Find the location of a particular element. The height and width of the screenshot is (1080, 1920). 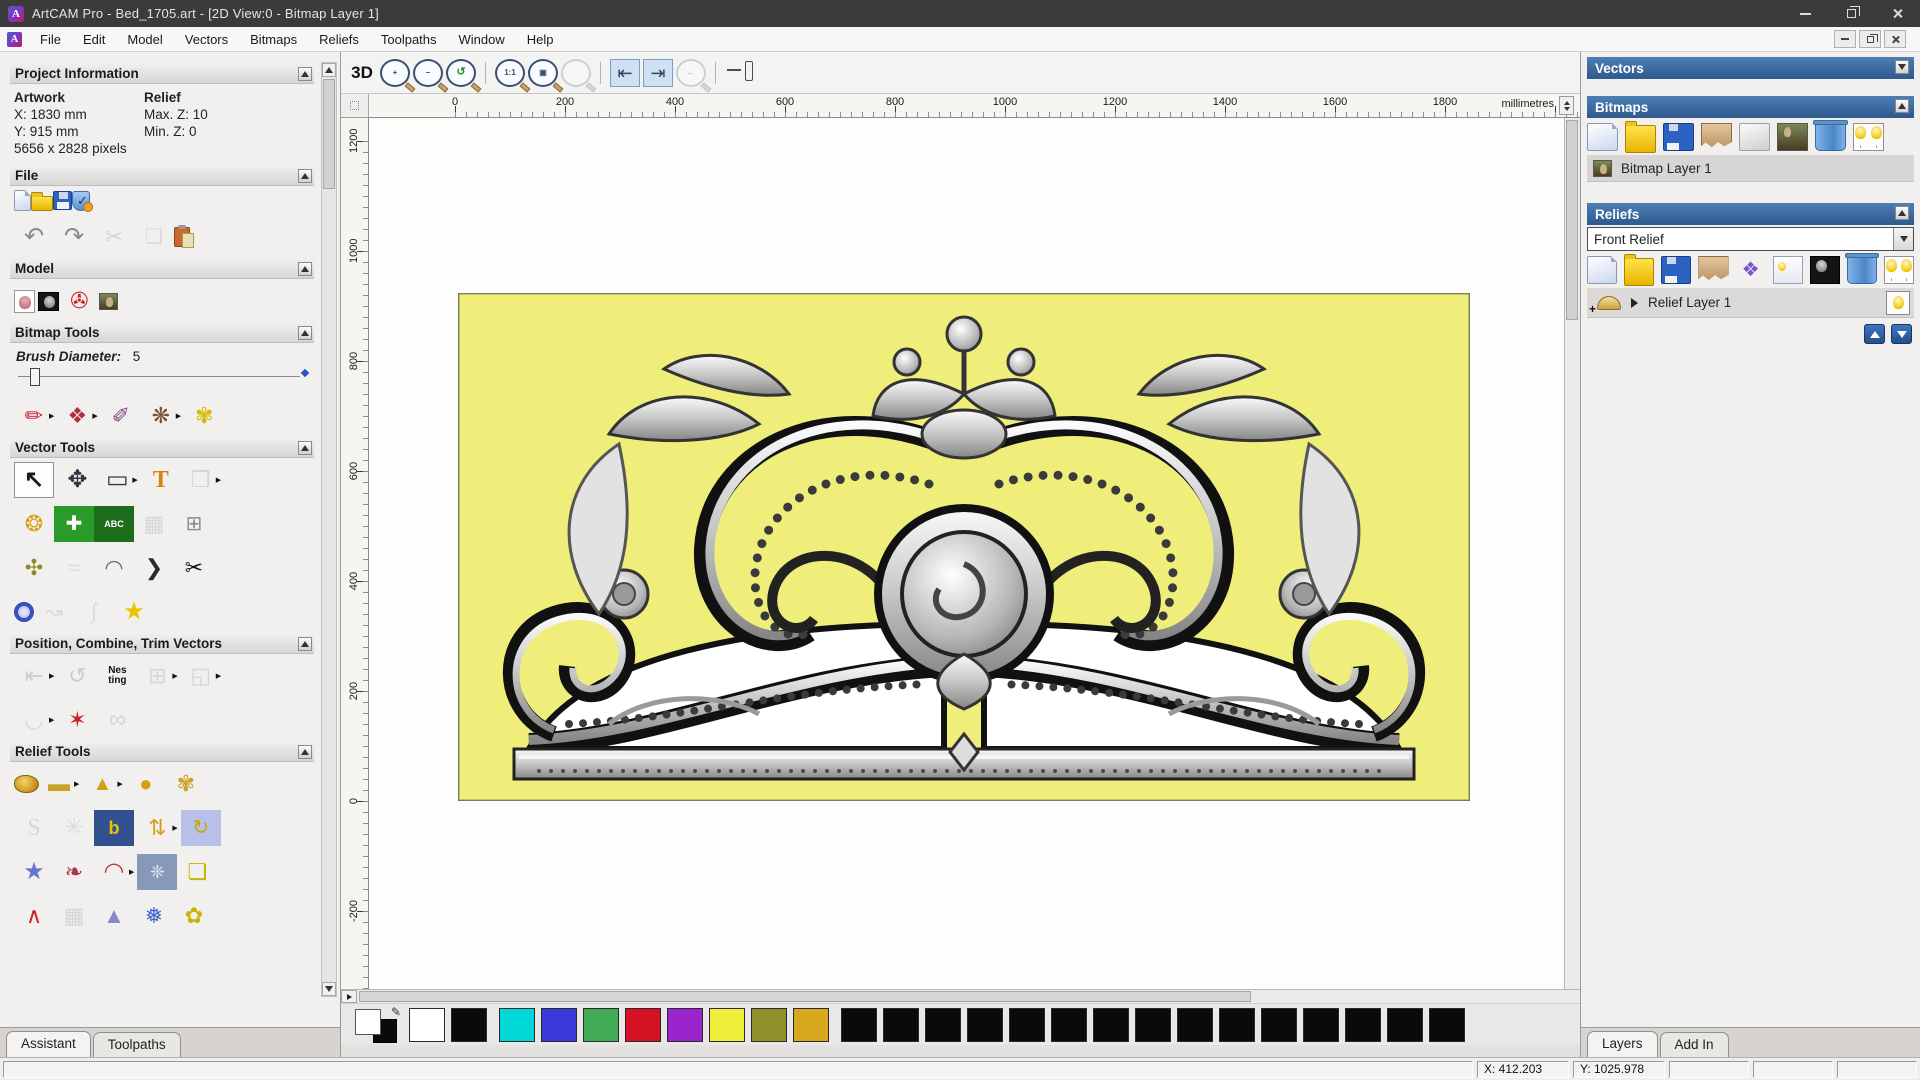

undo-button: ↶ is located at coordinates (34, 237).